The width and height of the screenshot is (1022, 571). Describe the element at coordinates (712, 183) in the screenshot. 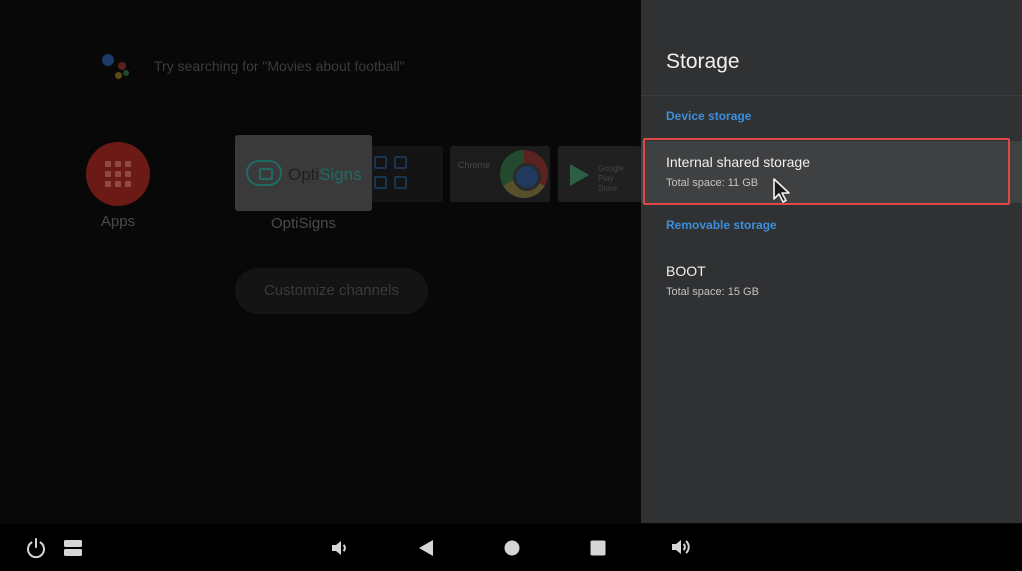

I see `storage-item-subtitle: Total space: 11 GB` at that location.